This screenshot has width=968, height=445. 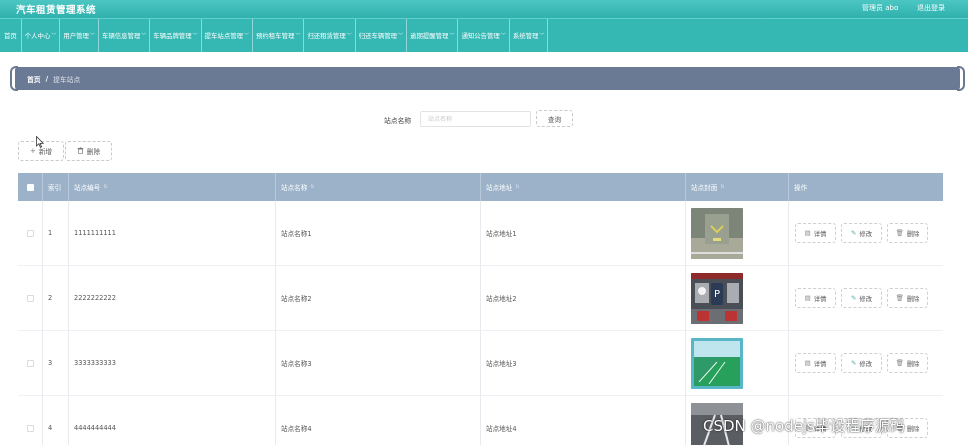 I want to click on logout-link: 退出登录, so click(x=931, y=8).